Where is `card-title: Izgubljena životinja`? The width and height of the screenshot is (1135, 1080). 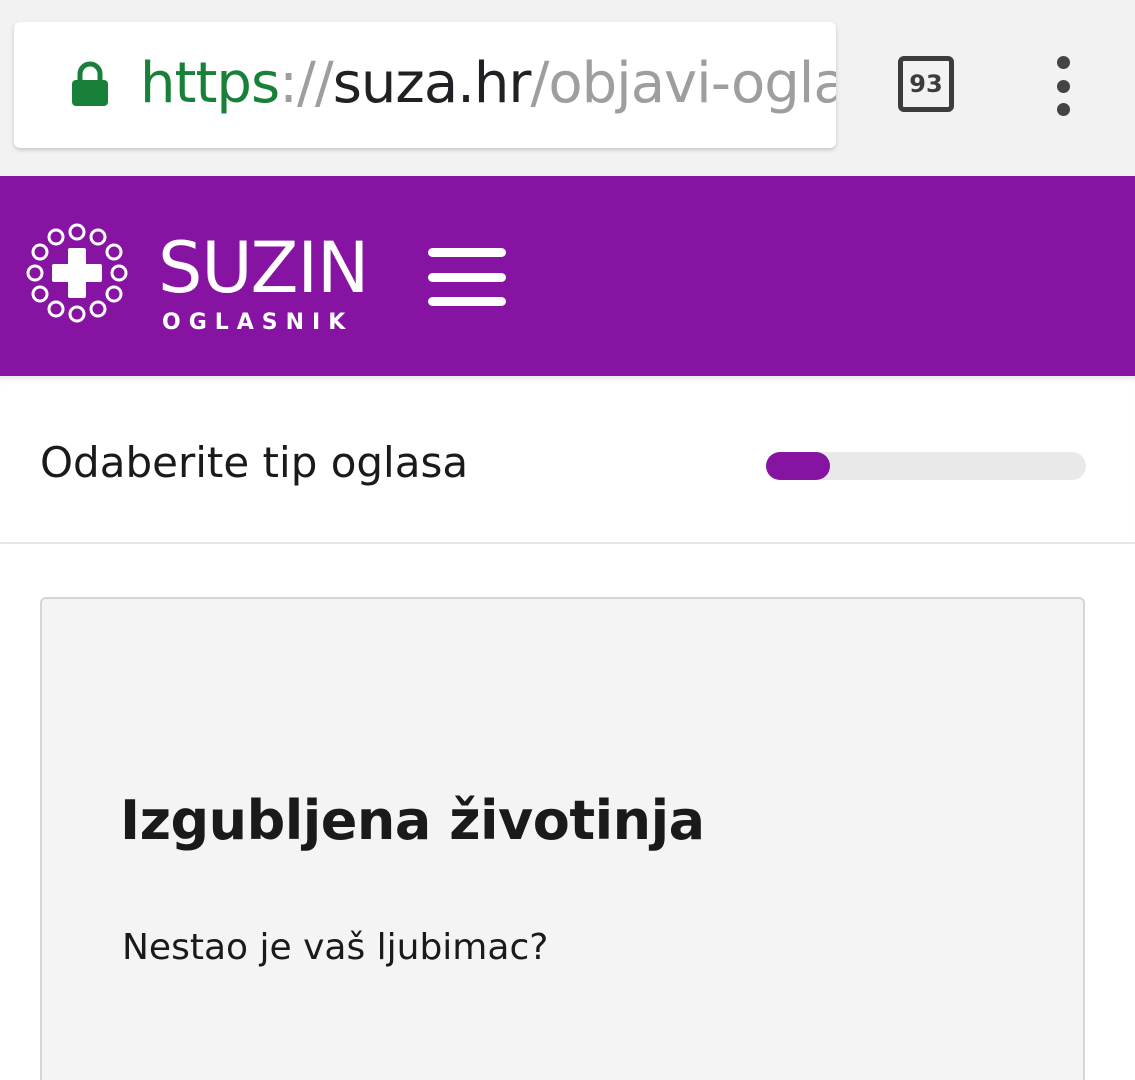 card-title: Izgubljena životinja is located at coordinates (412, 820).